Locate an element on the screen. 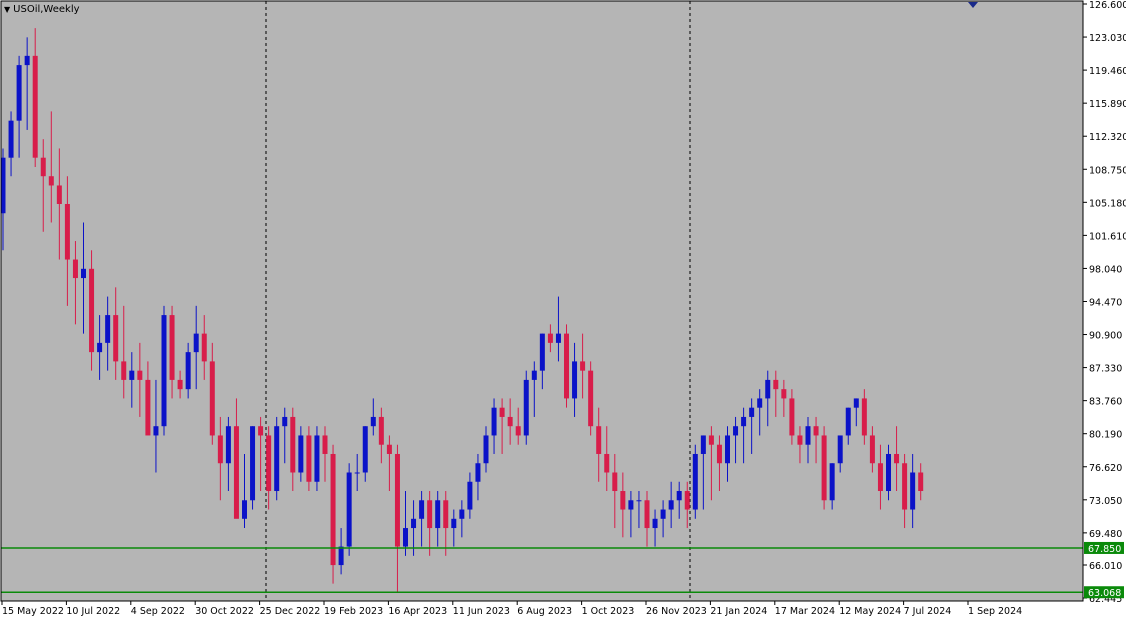  dropdown-triangle-icon: ▼ is located at coordinates (7, 9).